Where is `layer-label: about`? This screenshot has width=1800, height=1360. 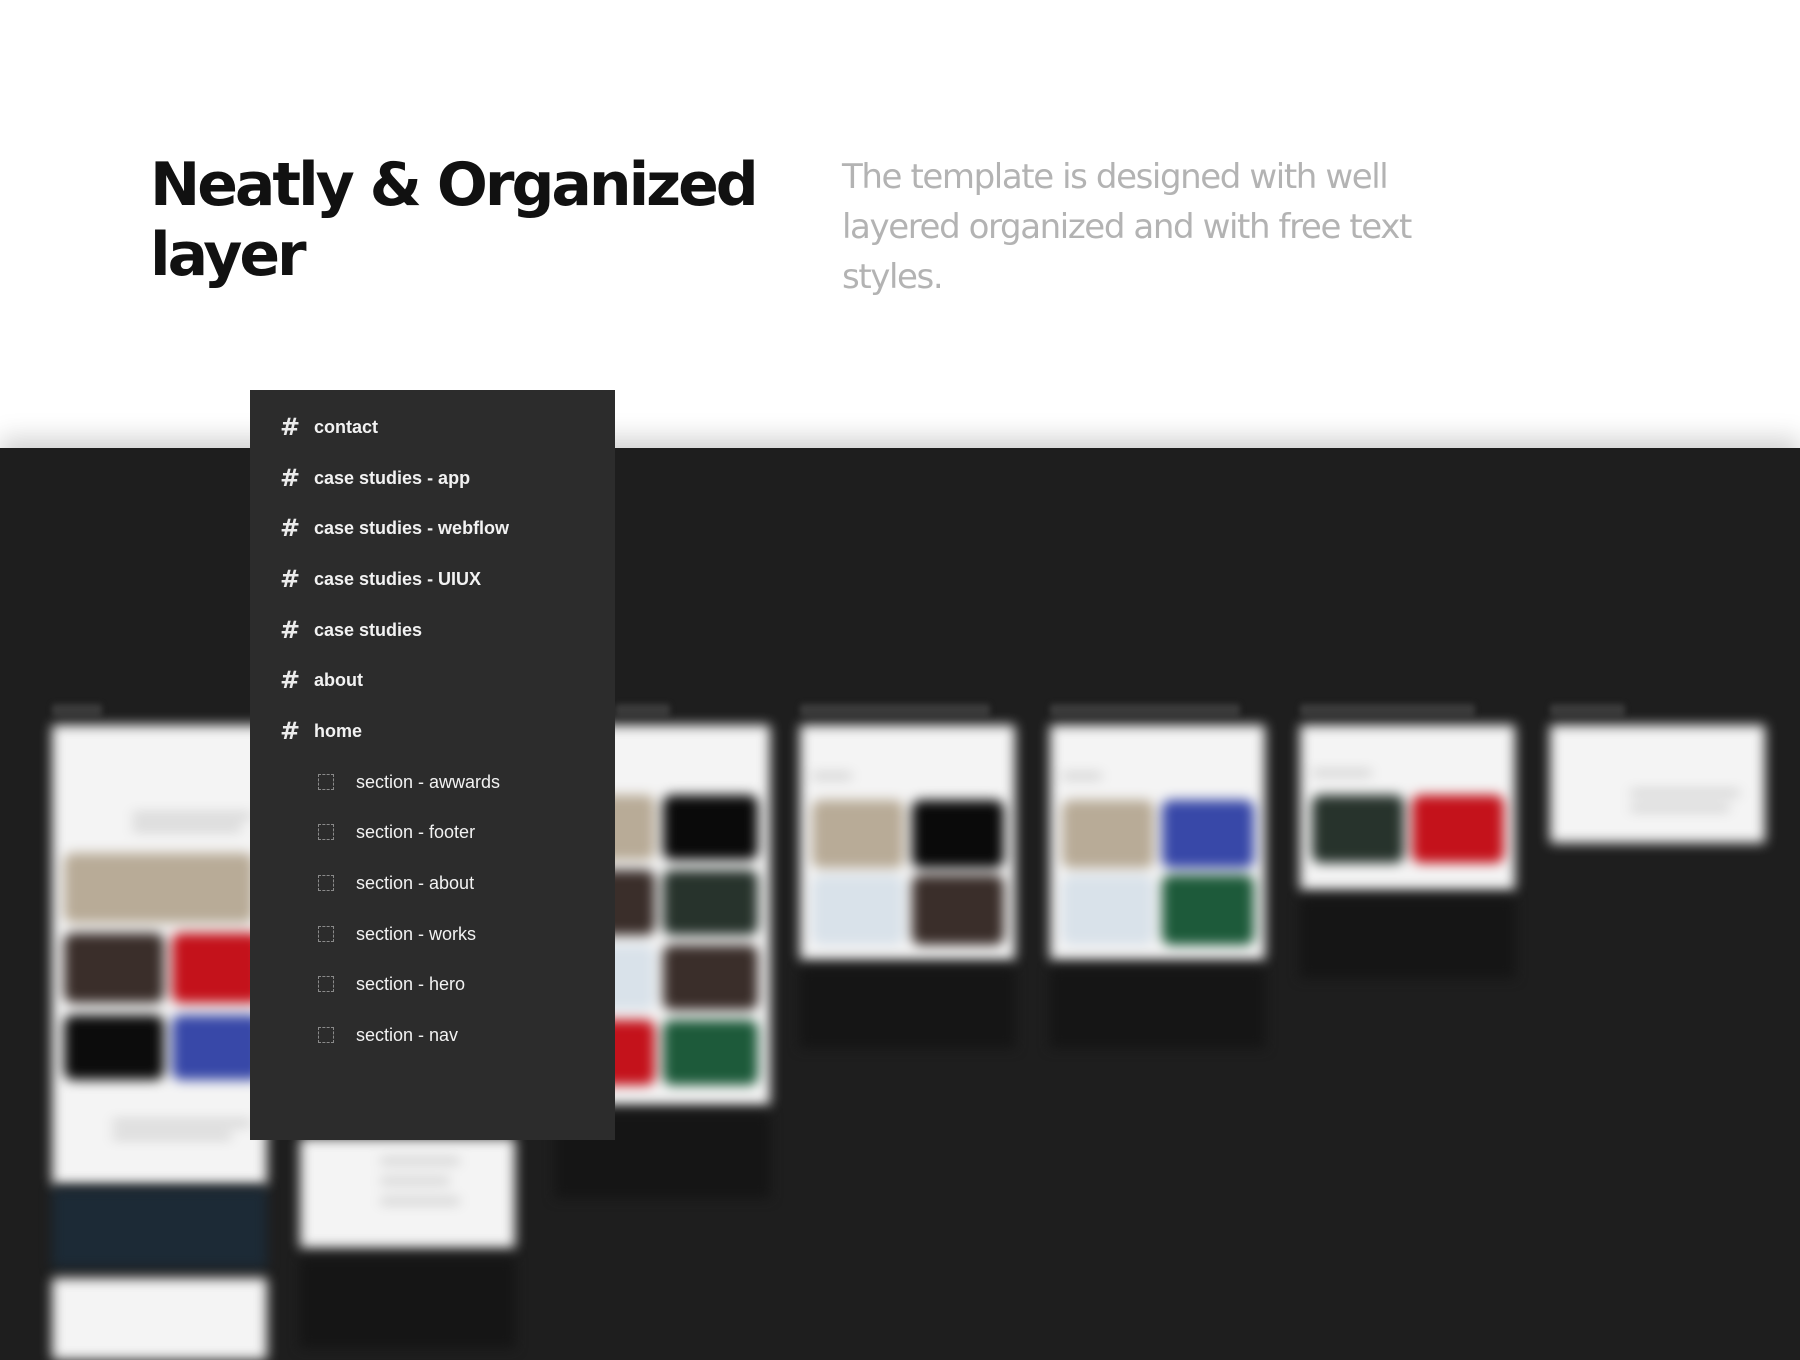
layer-label: about is located at coordinates (338, 679).